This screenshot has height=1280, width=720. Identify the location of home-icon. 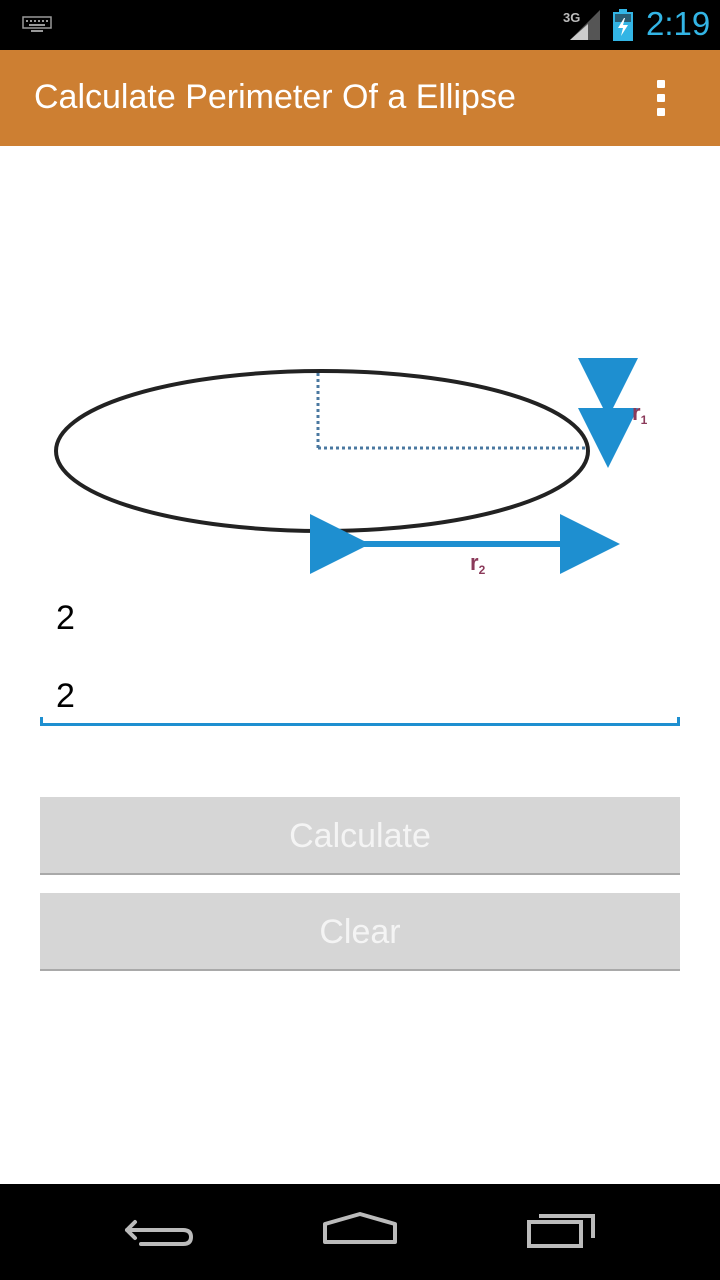
(360, 1232).